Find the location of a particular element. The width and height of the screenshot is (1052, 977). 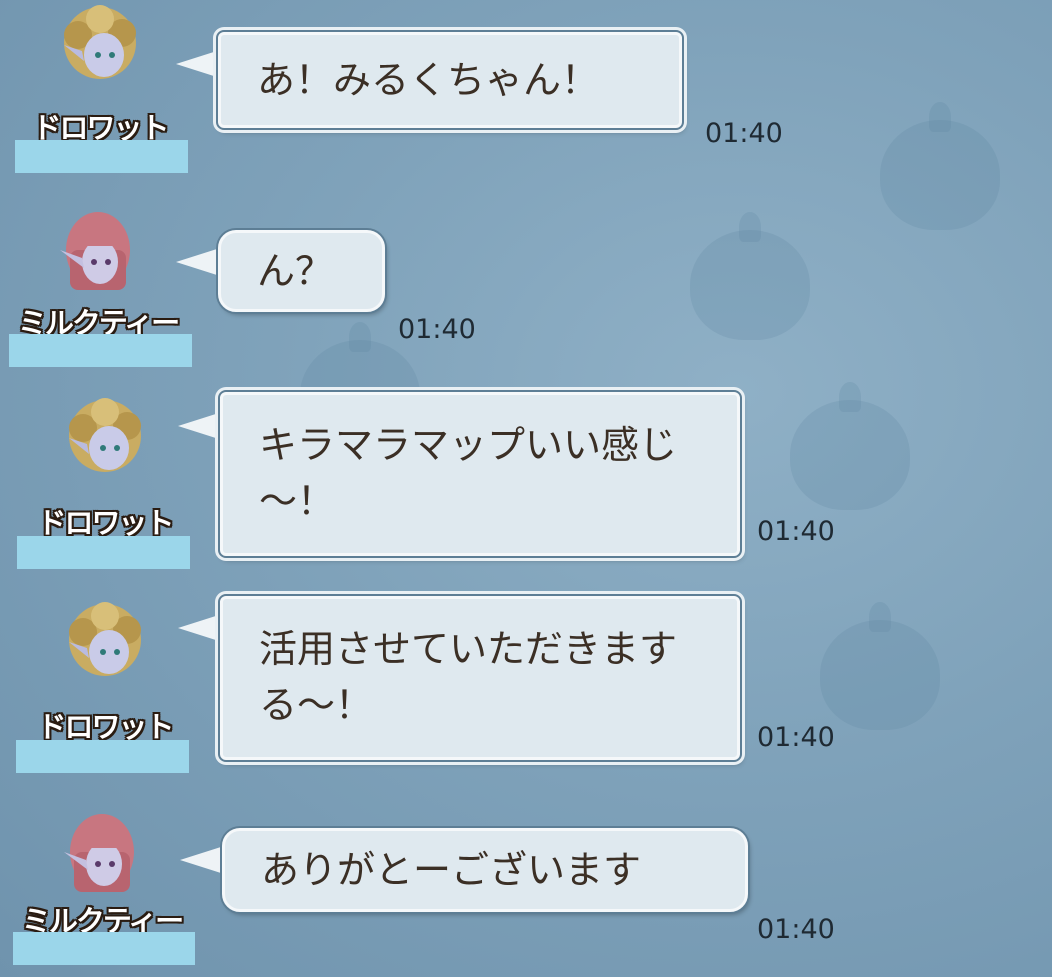

message-bubble: 活用させていただきまする～！ is located at coordinates (480, 678).